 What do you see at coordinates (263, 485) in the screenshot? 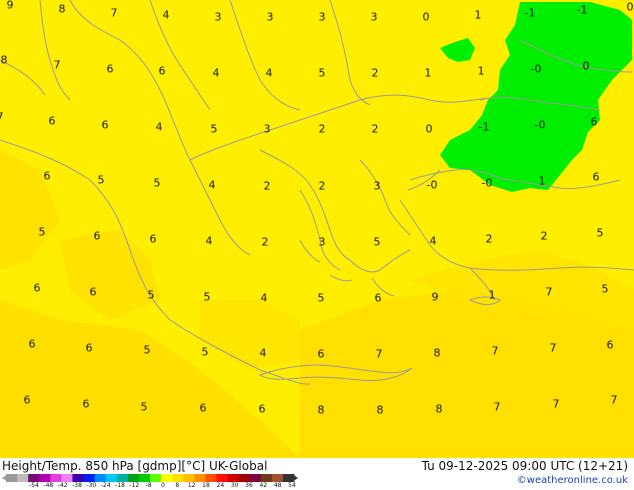
I see `color-scale-tick: 42` at bounding box center [263, 485].